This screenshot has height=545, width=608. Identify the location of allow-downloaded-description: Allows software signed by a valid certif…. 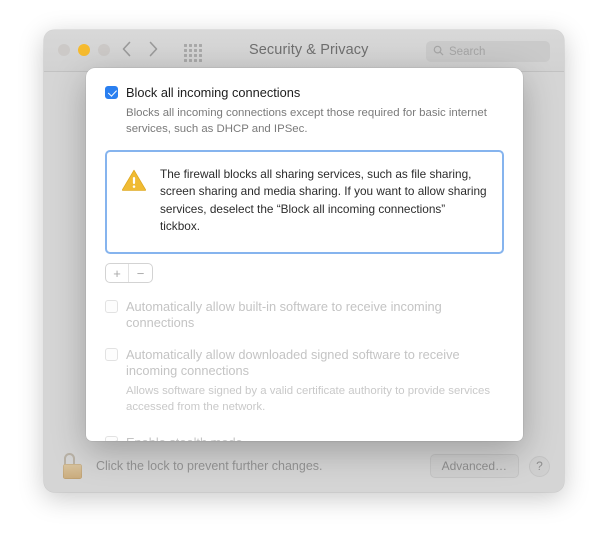
(308, 399).